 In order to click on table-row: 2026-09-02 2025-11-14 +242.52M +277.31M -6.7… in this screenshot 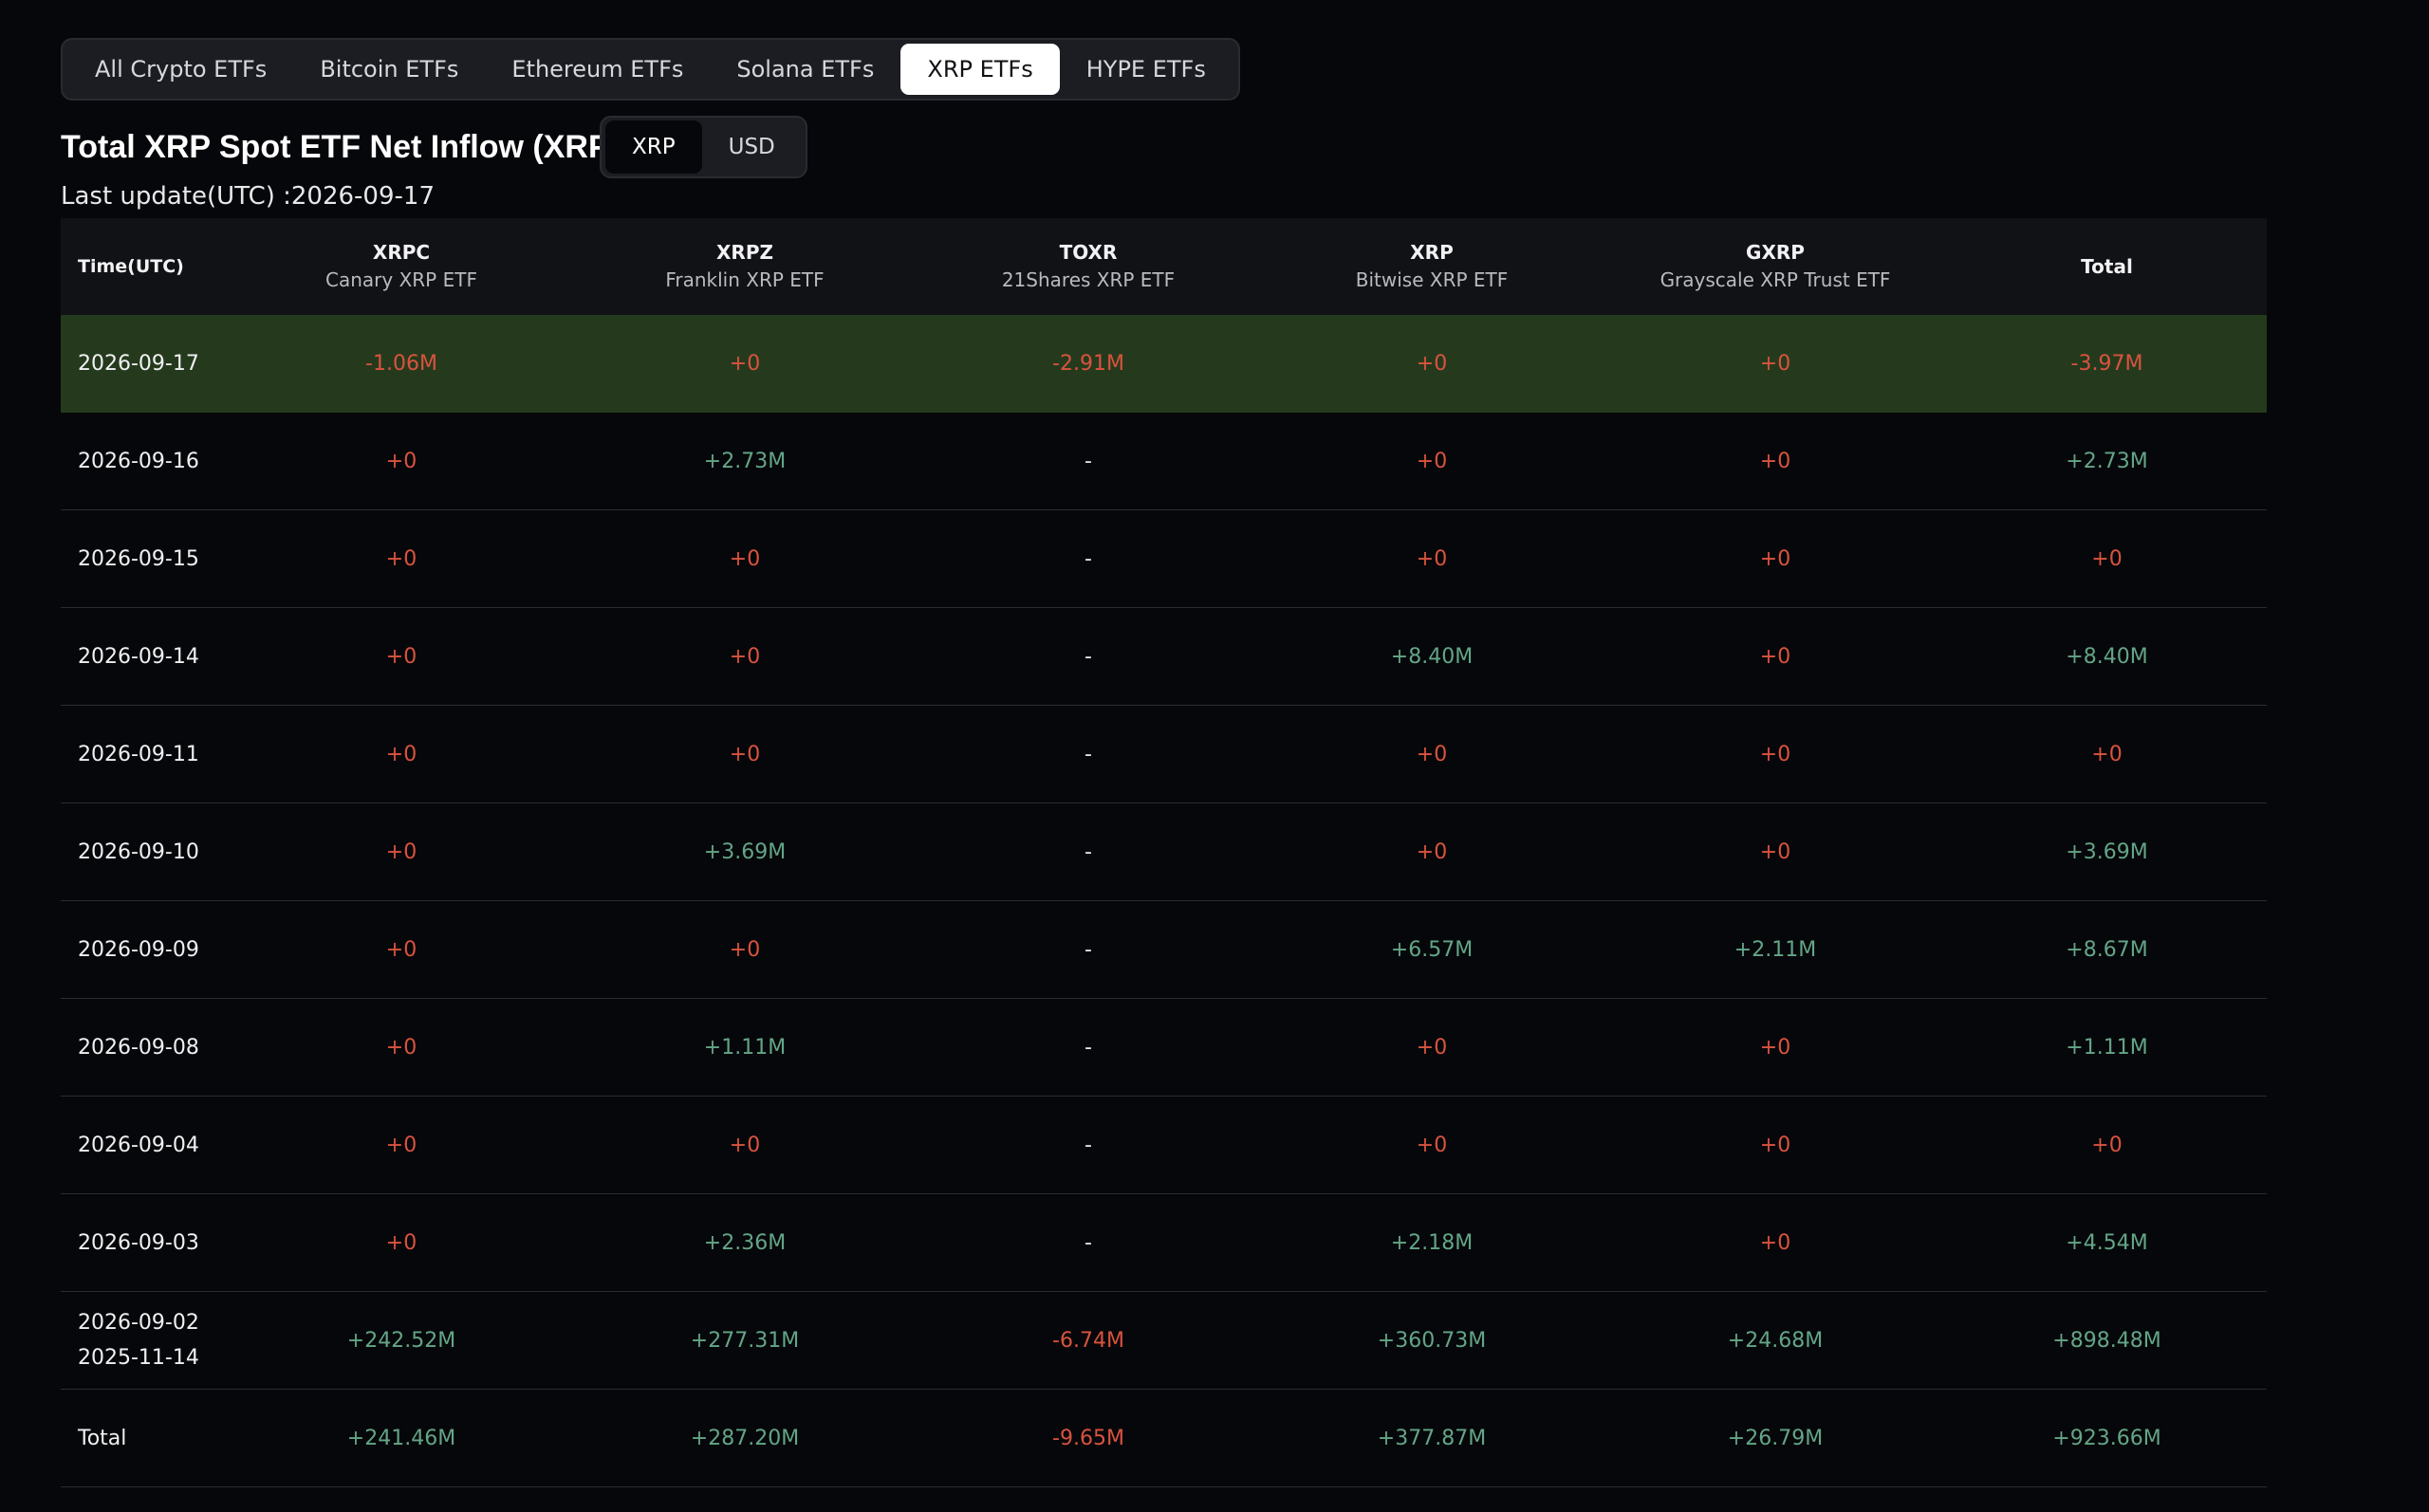, I will do `click(1164, 1341)`.